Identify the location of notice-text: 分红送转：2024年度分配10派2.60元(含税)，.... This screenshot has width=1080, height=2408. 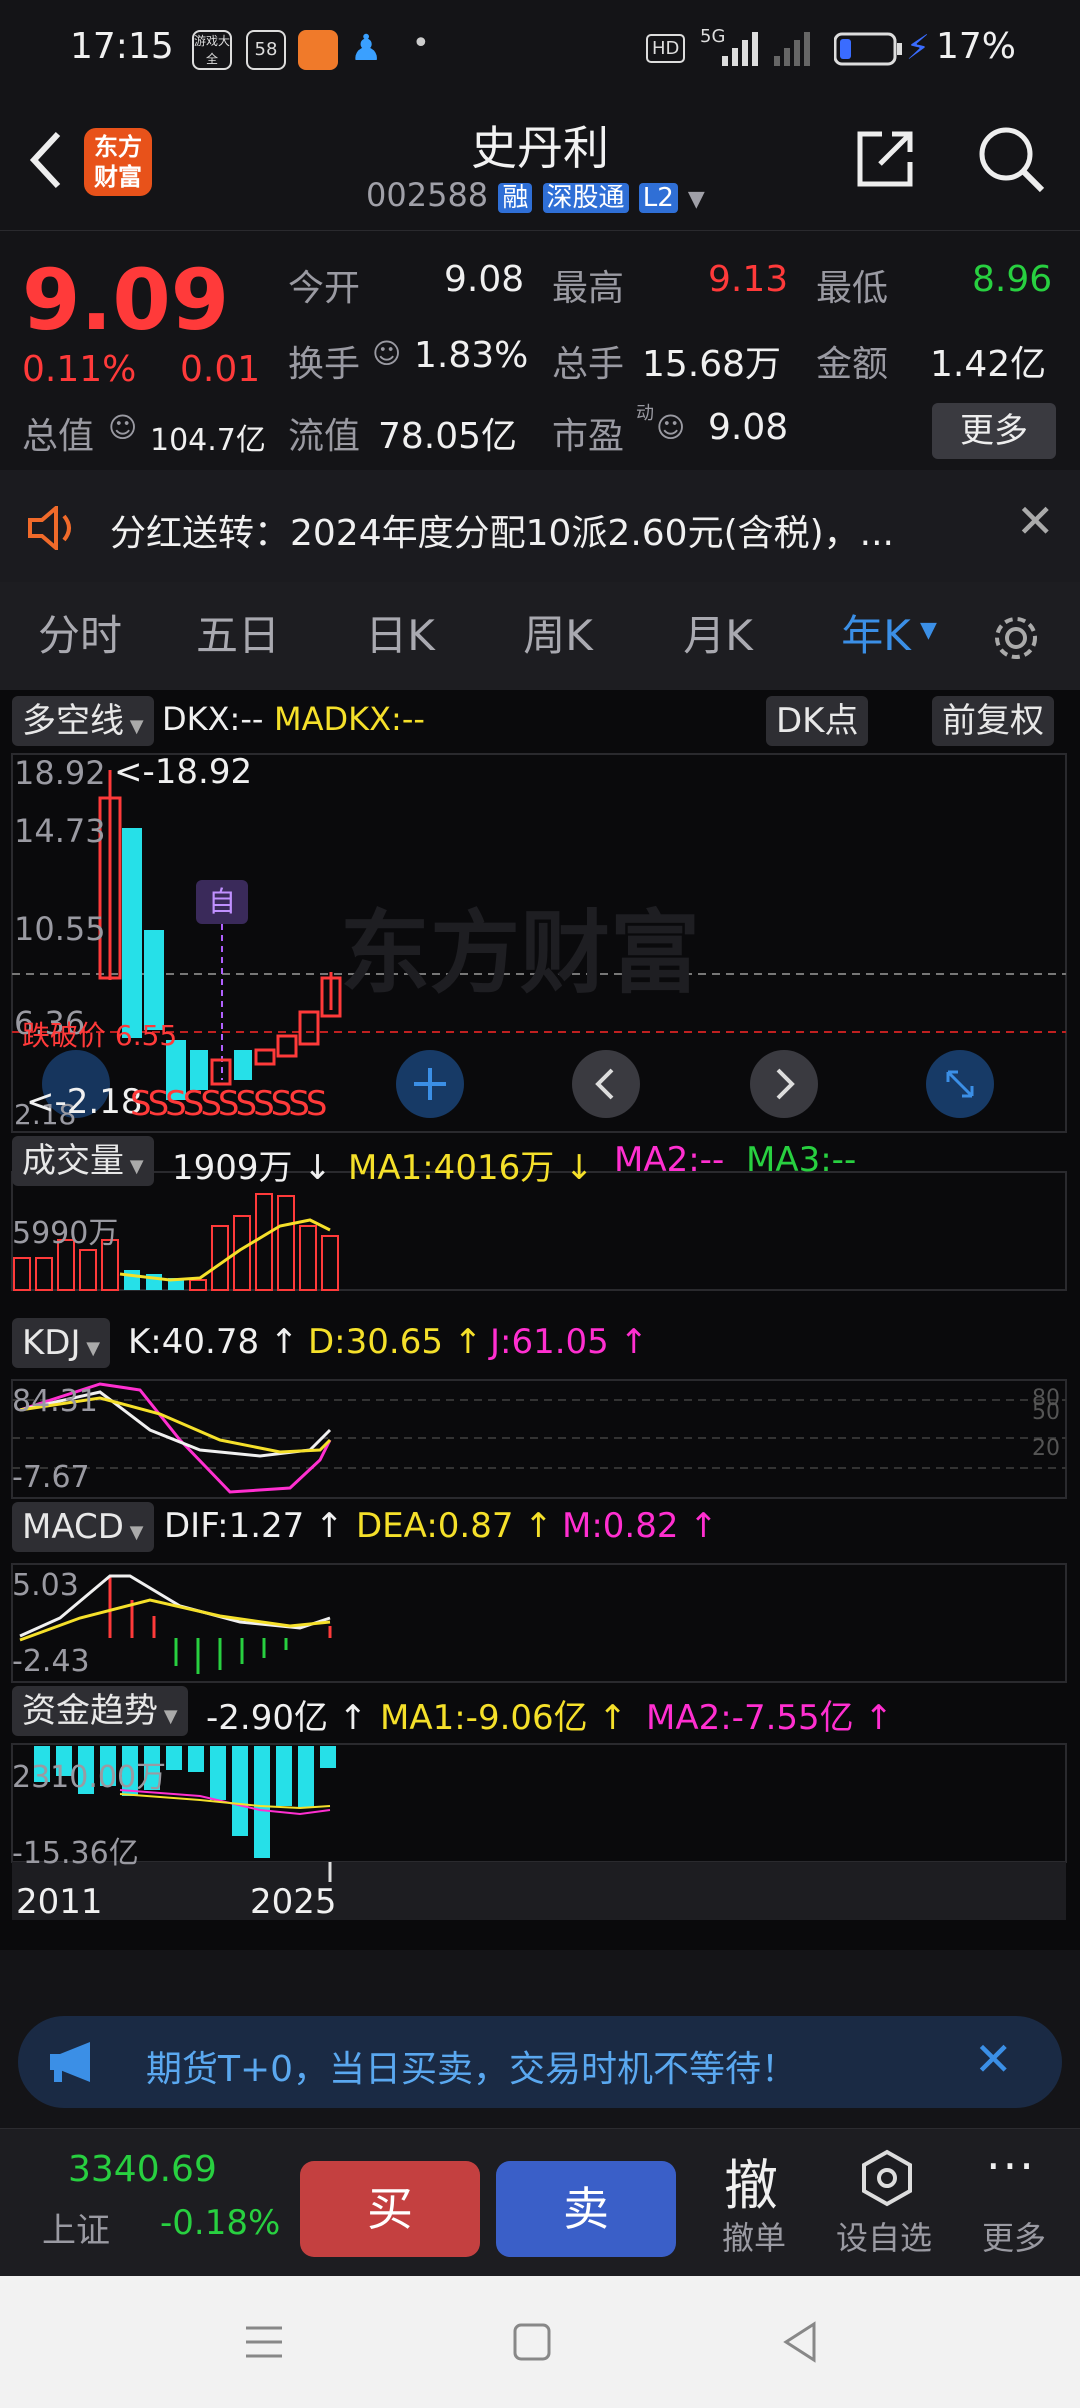
(502, 533).